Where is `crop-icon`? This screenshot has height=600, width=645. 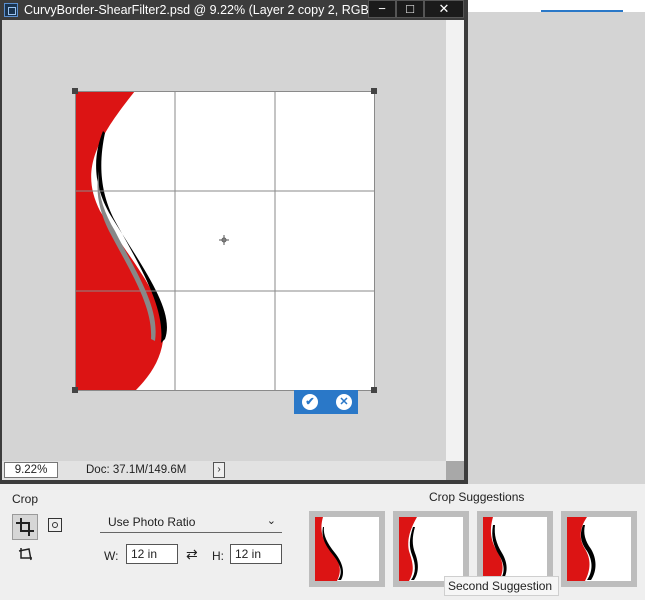
crop-icon is located at coordinates (25, 527).